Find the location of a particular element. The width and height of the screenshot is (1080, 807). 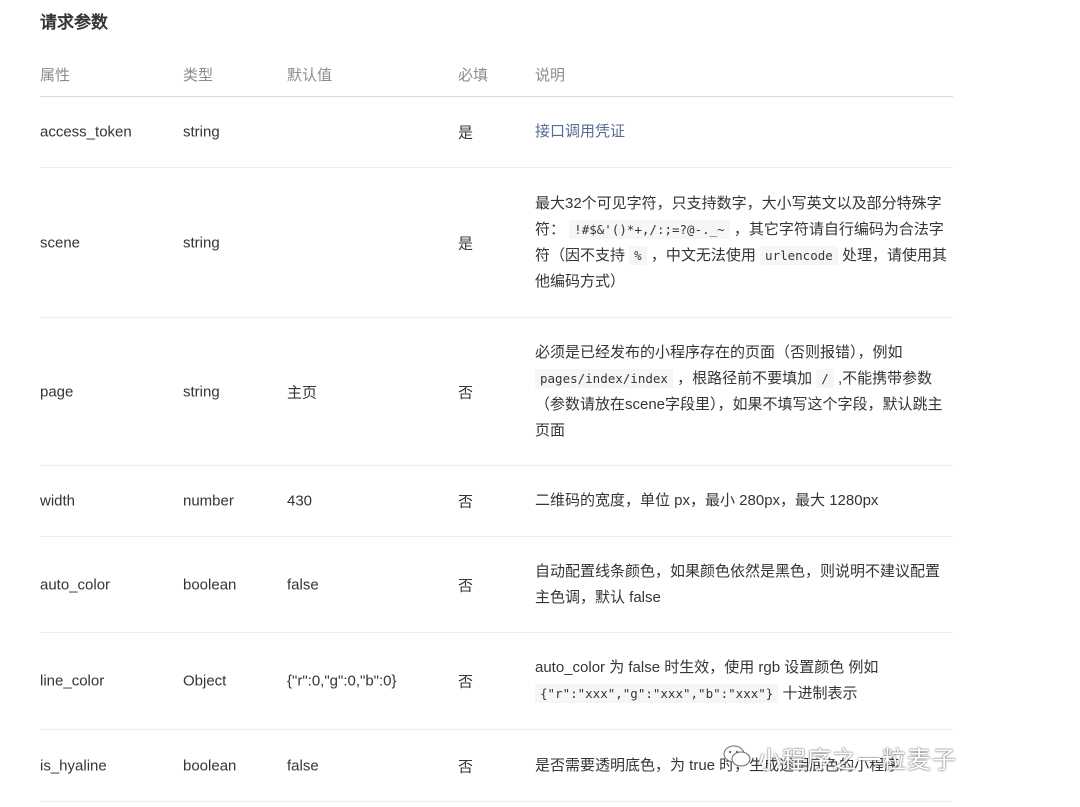

param-name: scene is located at coordinates (60, 242).